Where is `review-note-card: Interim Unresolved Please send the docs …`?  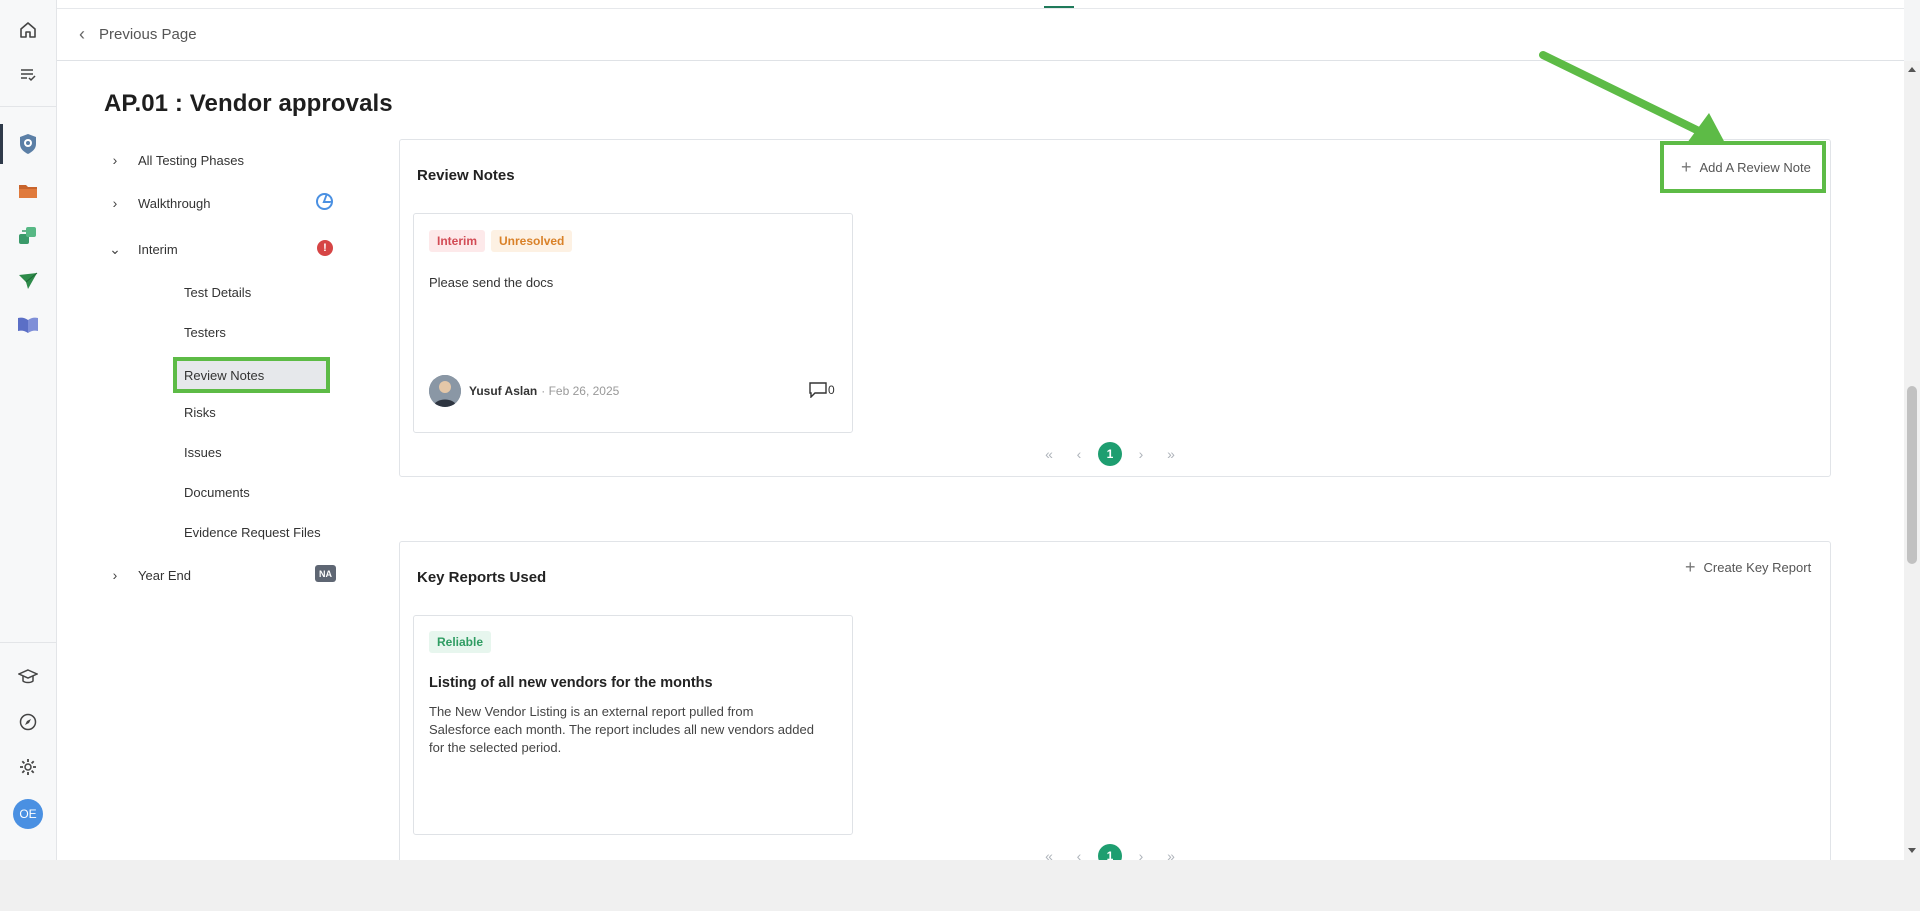
review-note-card: Interim Unresolved Please send the docs … is located at coordinates (633, 323).